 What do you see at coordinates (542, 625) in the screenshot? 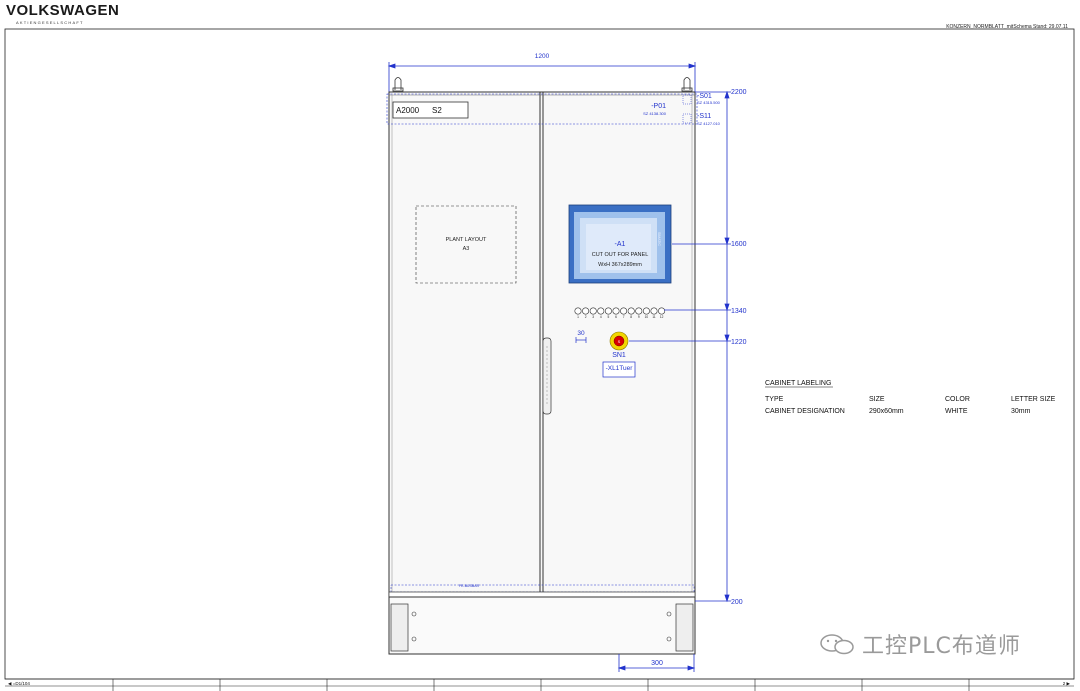
I see `cabinet-plinth` at bounding box center [542, 625].